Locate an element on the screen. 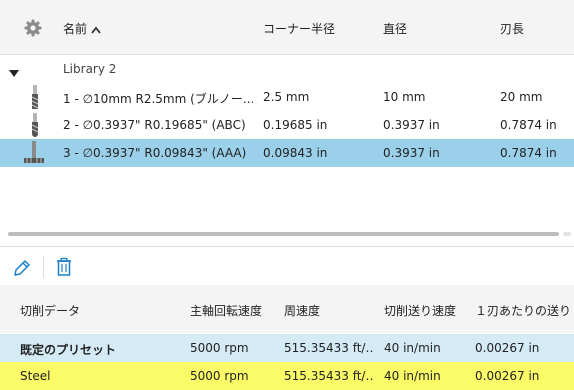 This screenshot has height=390, width=574. column-header-feedrate: 切削送り速度 is located at coordinates (420, 310).